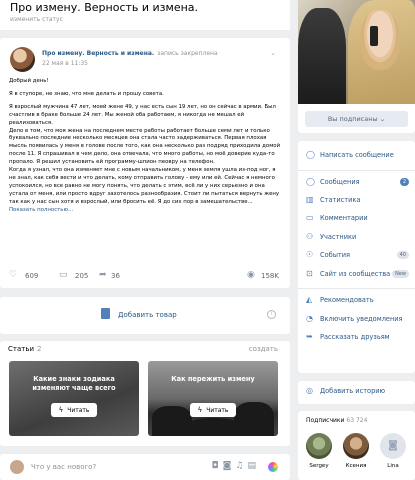 The width and height of the screenshot is (415, 480). I want to click on camera-icon: ◘, so click(217, 466).